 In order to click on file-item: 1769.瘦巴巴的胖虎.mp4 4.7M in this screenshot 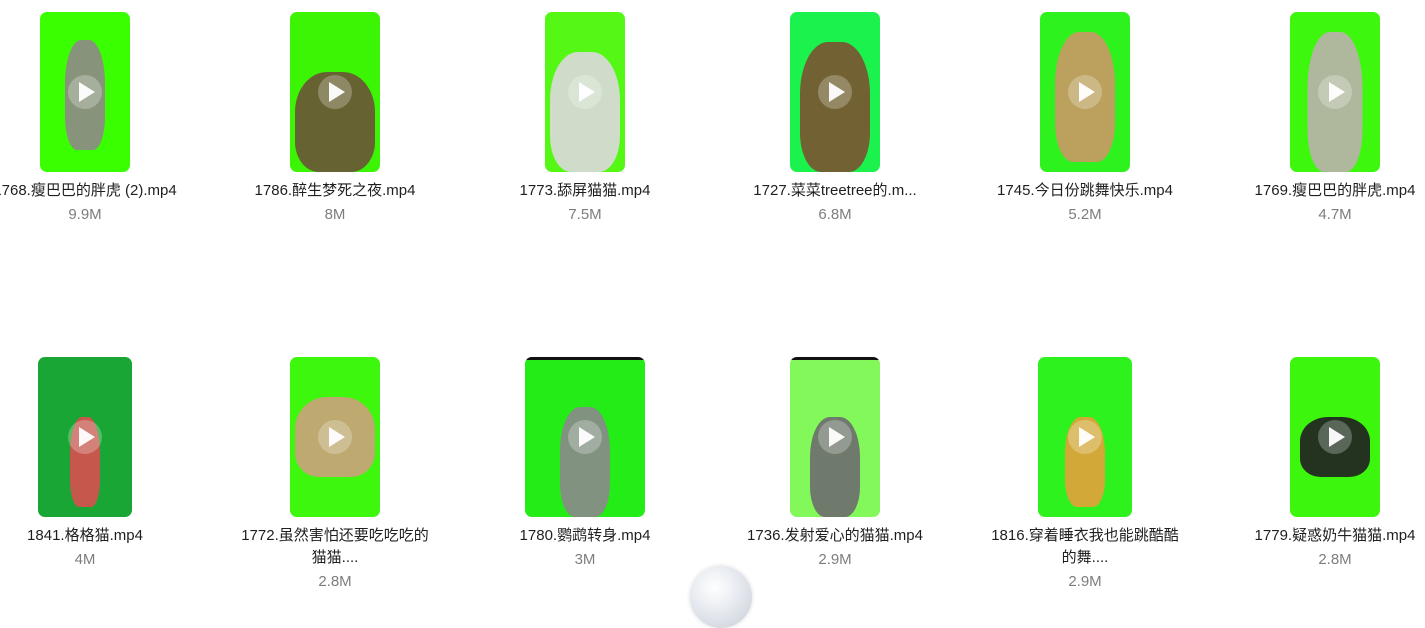, I will do `click(1317, 118)`.